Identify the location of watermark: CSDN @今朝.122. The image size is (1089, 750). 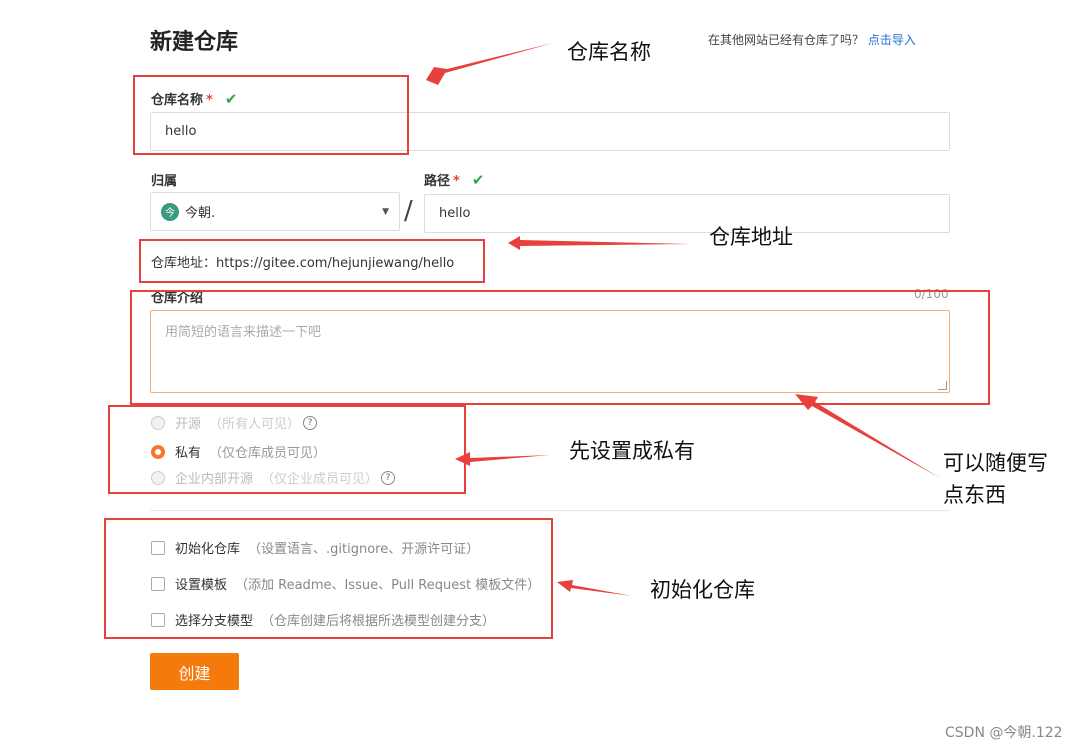
(1004, 733).